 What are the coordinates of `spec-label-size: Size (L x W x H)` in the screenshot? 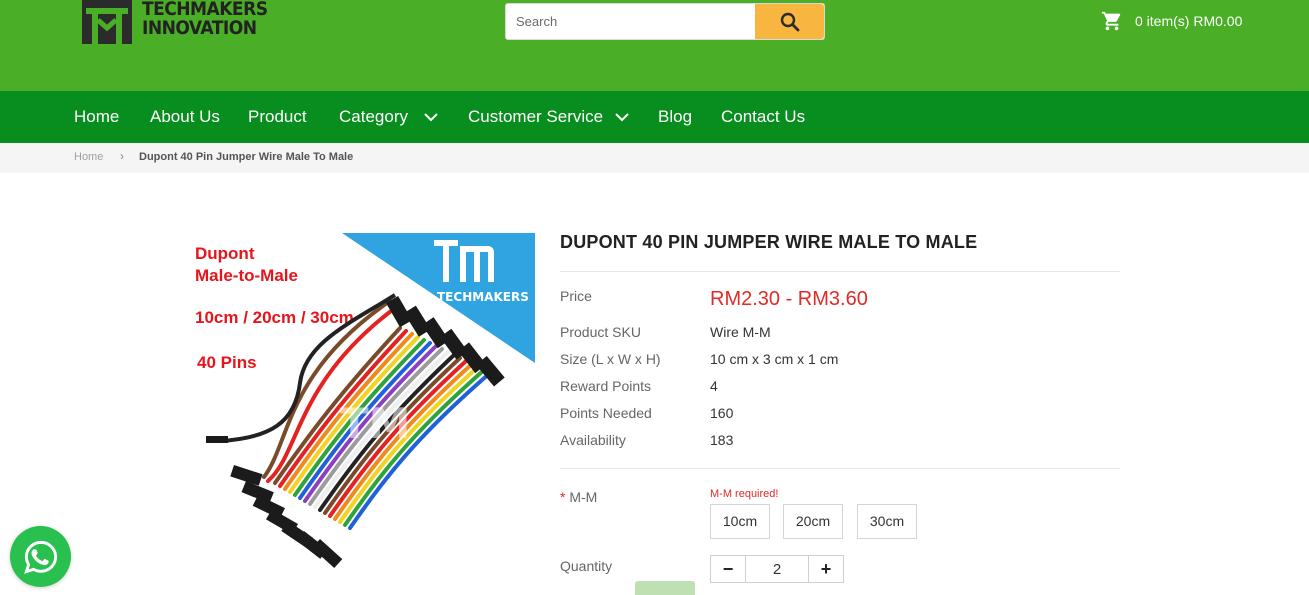 It's located at (610, 359).